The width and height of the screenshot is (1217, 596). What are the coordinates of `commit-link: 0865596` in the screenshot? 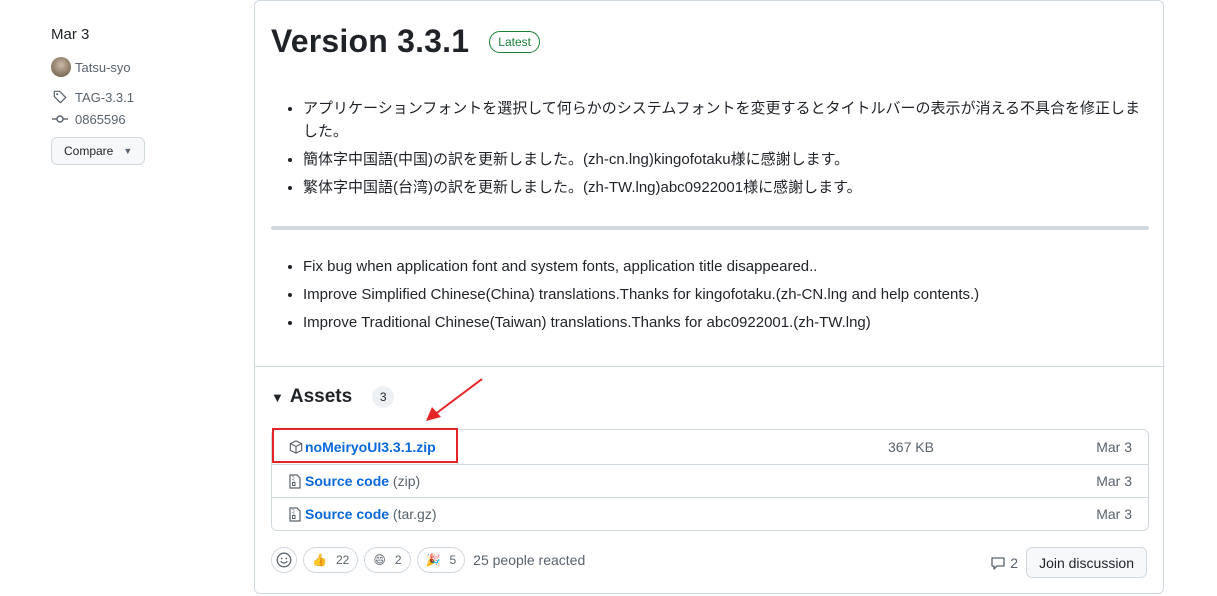 It's located at (141, 119).